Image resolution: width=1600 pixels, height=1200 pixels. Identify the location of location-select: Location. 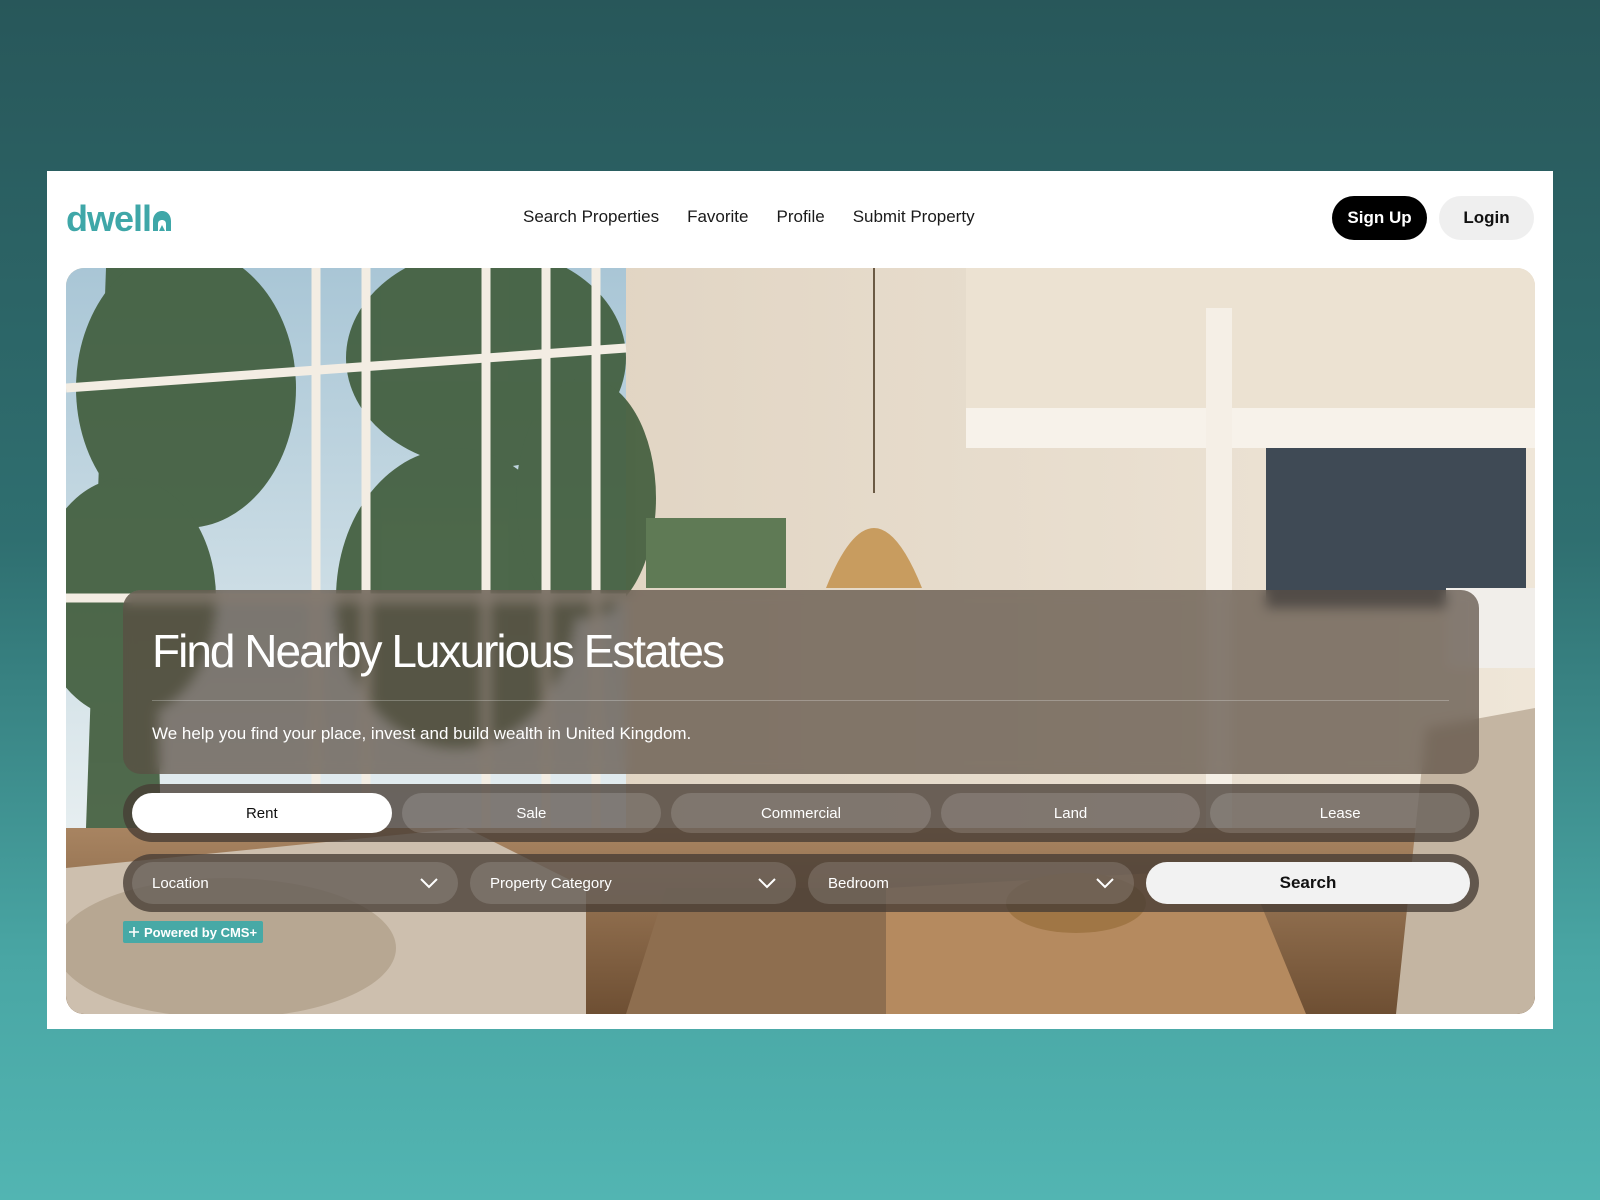
(295, 883).